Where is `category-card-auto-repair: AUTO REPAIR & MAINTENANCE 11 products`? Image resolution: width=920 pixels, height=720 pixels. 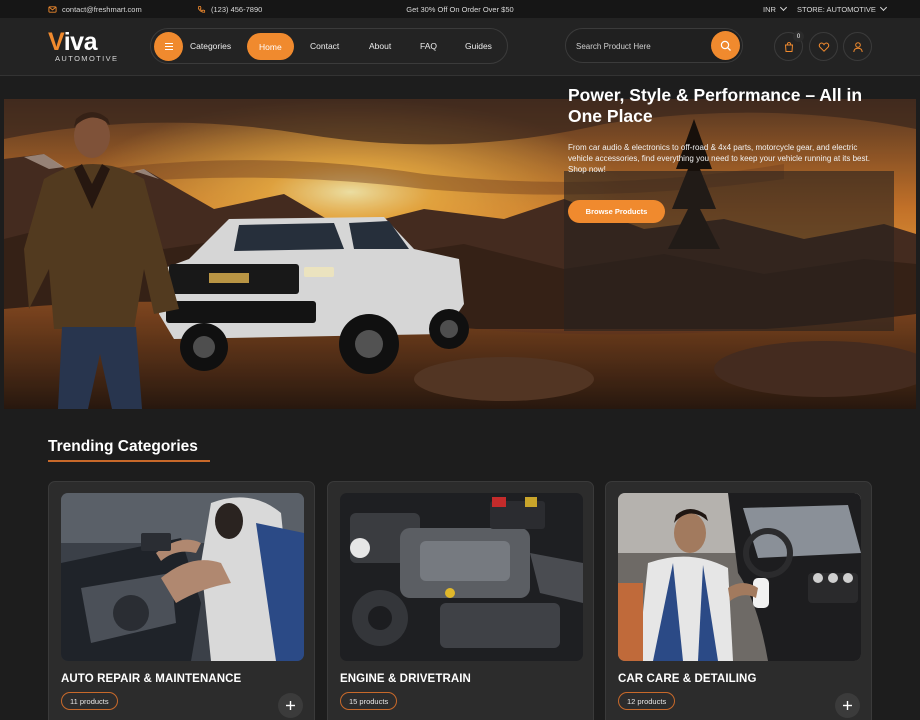 category-card-auto-repair: AUTO REPAIR & MAINTENANCE 11 products is located at coordinates (181, 600).